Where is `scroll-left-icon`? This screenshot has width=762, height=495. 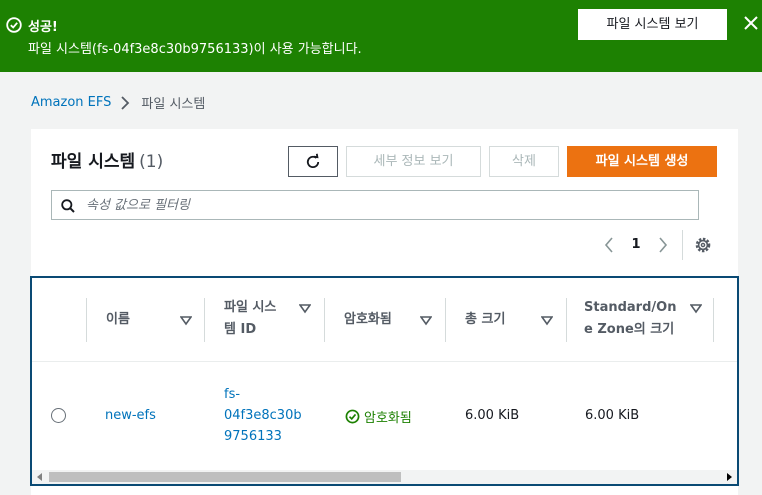 scroll-left-icon is located at coordinates (39, 477).